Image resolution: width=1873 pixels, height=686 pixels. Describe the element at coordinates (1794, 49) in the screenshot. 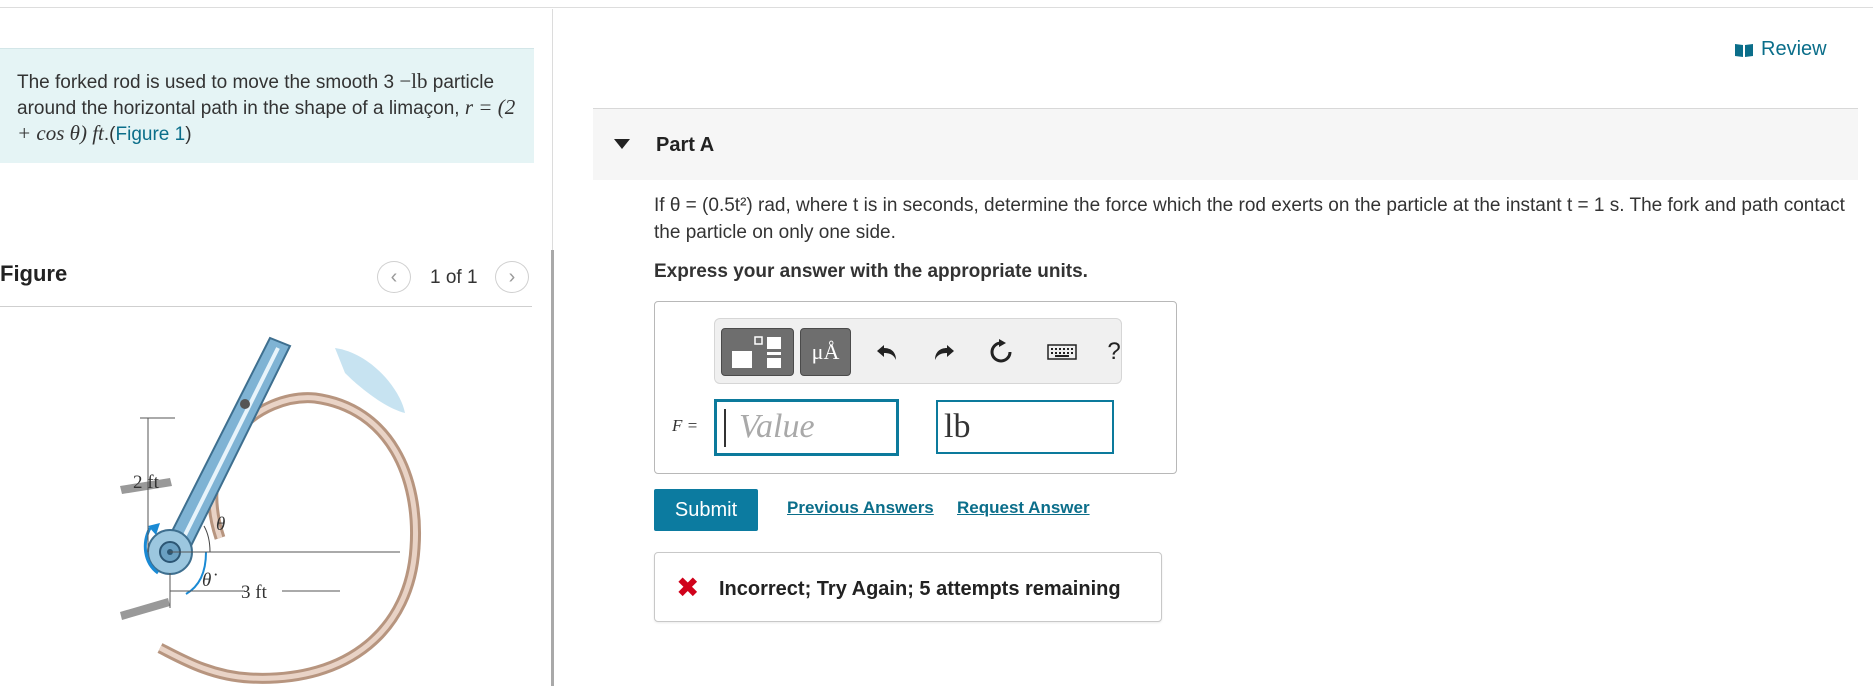

I see `review-label: Review` at that location.